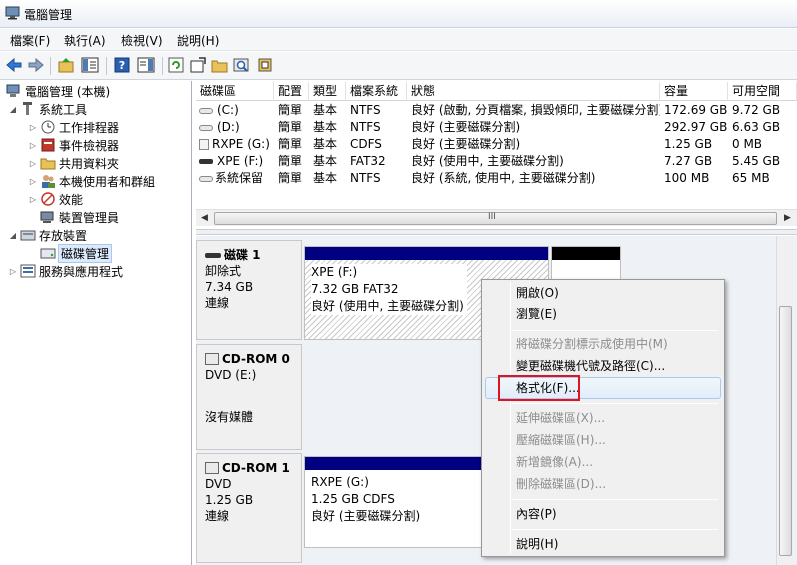 The image size is (797, 565). What do you see at coordinates (48, 163) in the screenshot?
I see `shared-folder-icon` at bounding box center [48, 163].